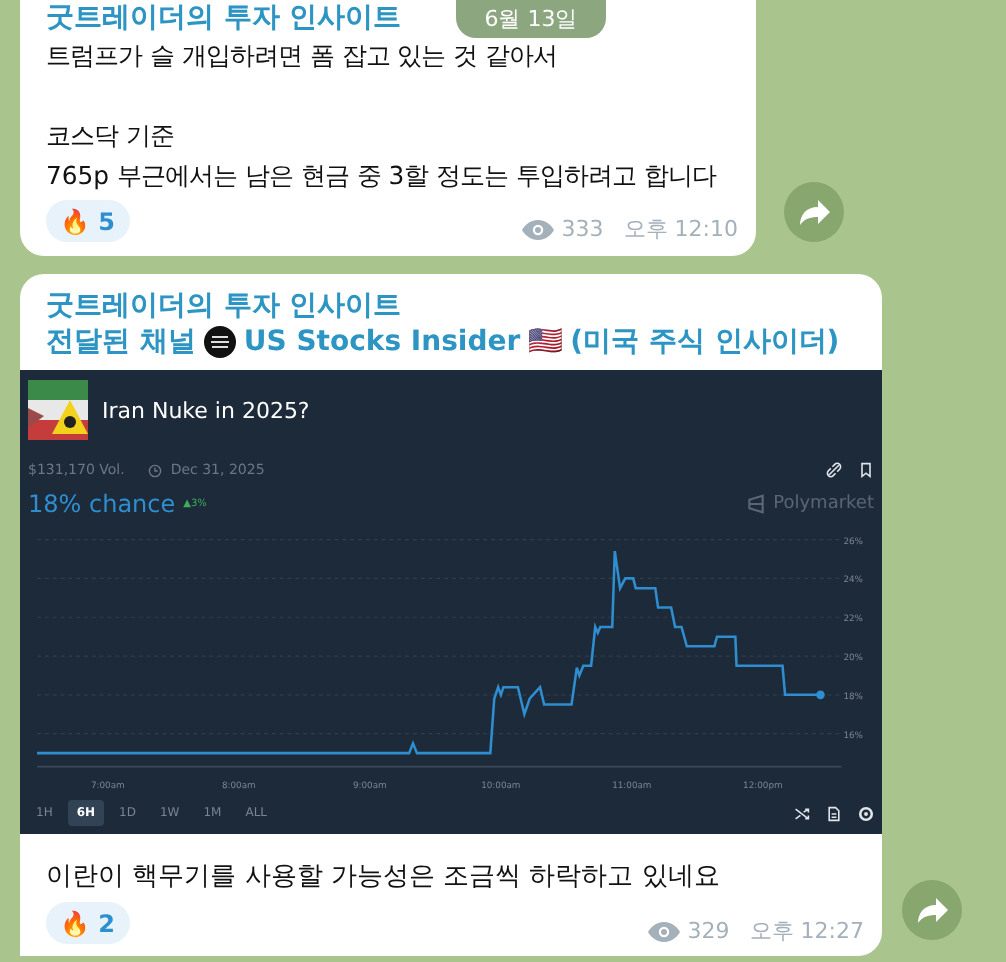 This screenshot has height=962, width=1006. I want to click on document-icon, so click(834, 813).